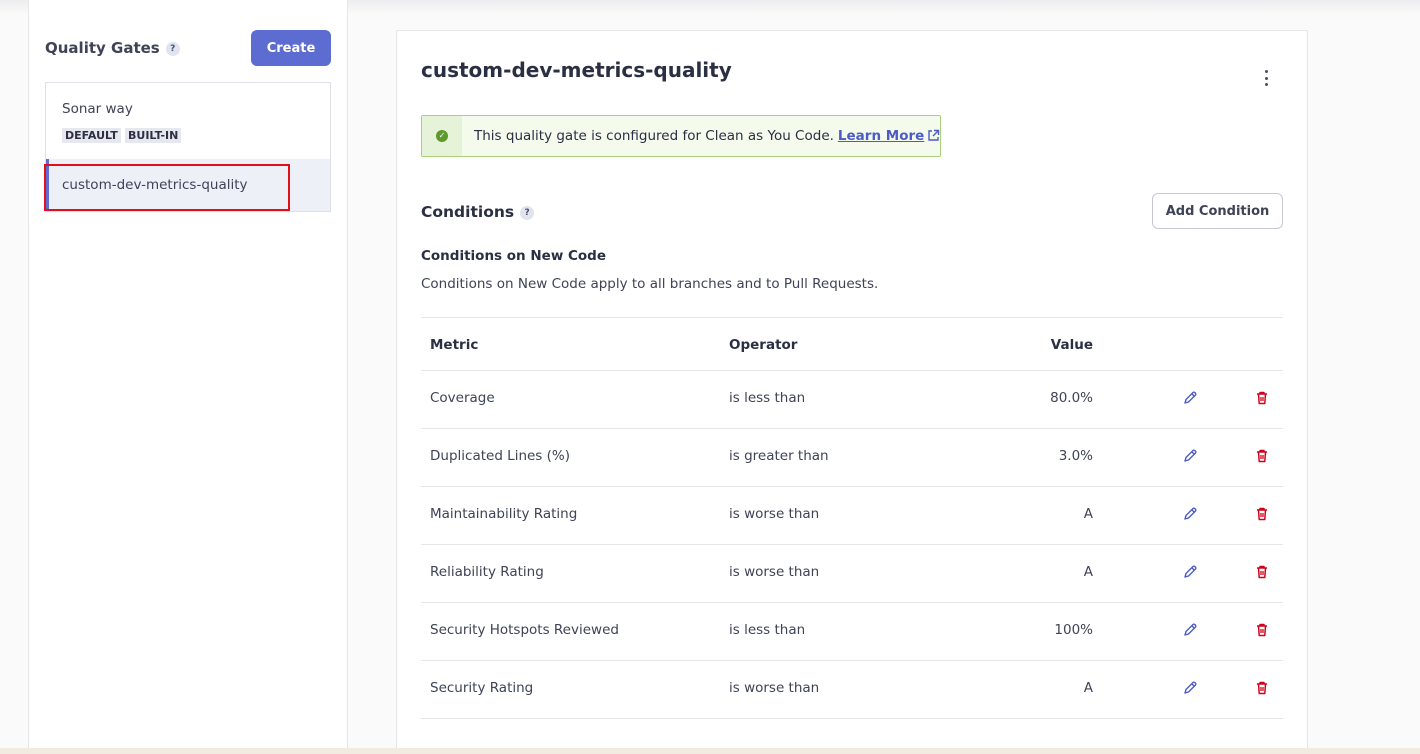  What do you see at coordinates (852, 344) in the screenshot?
I see `table-header: Metric Operator Value` at bounding box center [852, 344].